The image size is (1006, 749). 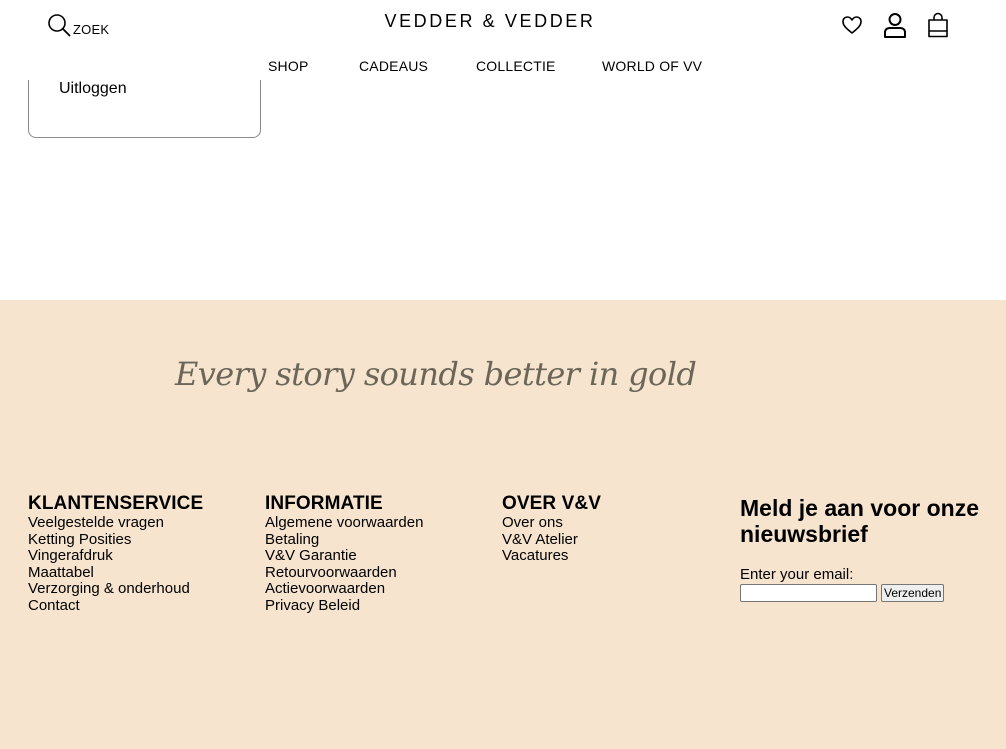 I want to click on footer-link-vingerafdruk: Vingerafdruk, so click(x=115, y=556).